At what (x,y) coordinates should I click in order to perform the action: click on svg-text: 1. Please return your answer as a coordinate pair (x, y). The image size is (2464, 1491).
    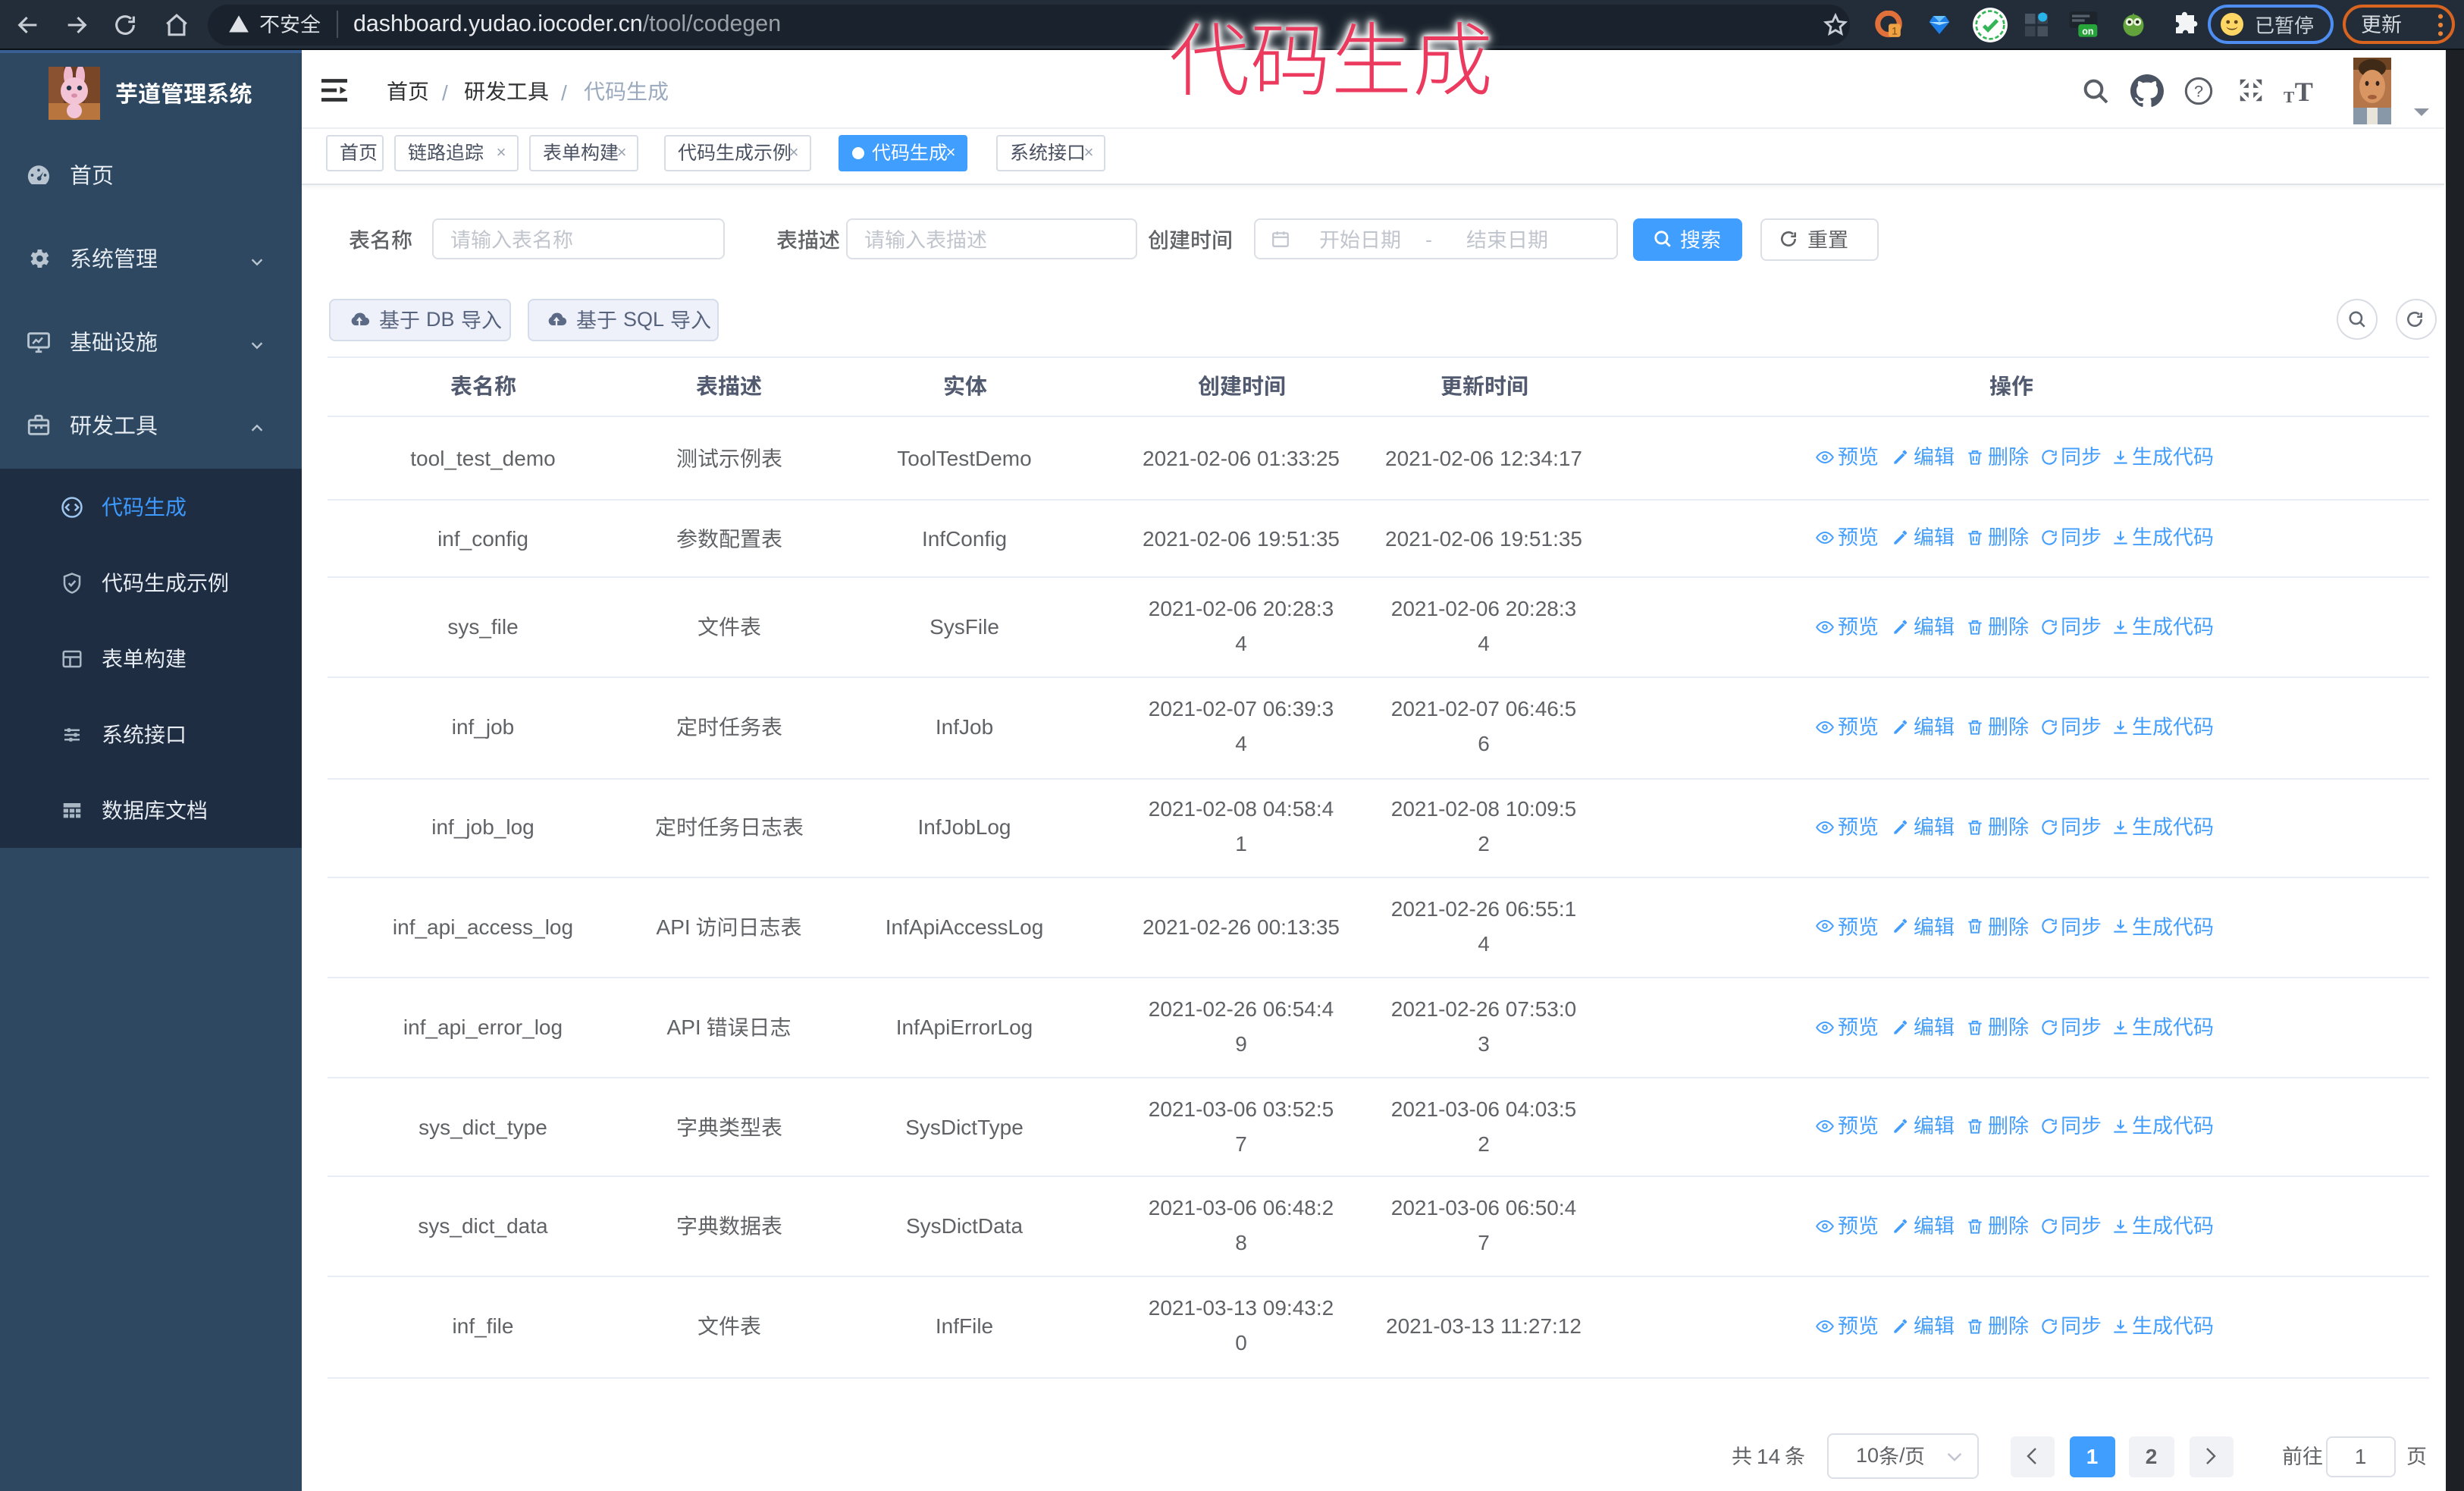
    Looking at the image, I should click on (1895, 32).